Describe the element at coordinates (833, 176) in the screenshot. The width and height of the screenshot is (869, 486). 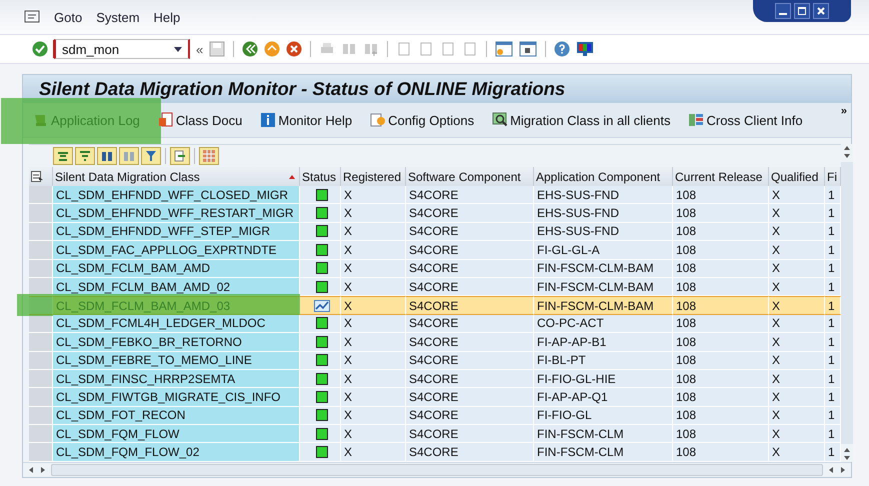
I see `column-header: Fi` at that location.